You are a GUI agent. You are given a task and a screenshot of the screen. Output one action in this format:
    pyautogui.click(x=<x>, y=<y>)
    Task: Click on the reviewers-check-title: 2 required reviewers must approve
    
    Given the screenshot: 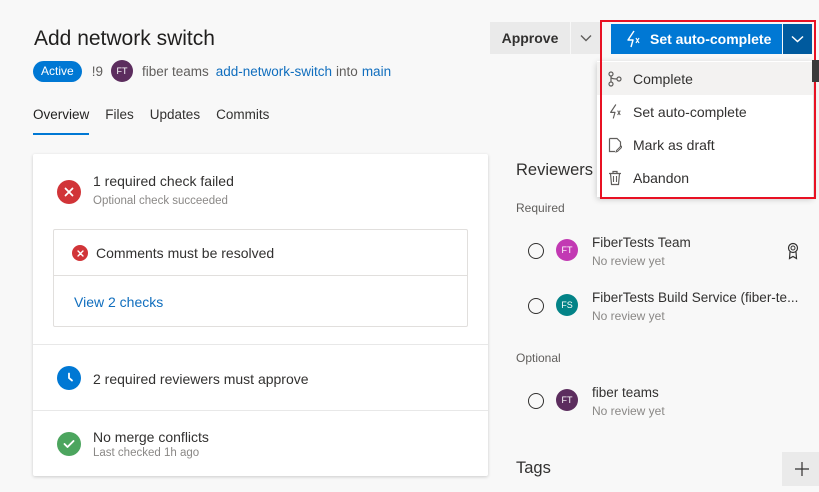 What is the action you would take?
    pyautogui.click(x=201, y=379)
    